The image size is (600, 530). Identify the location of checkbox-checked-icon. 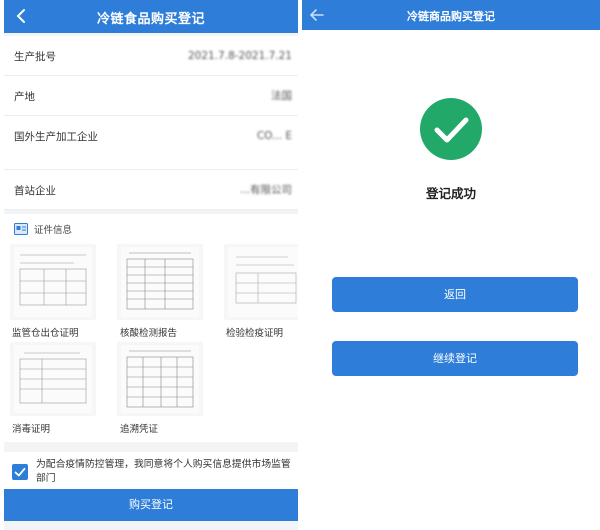
(20, 472).